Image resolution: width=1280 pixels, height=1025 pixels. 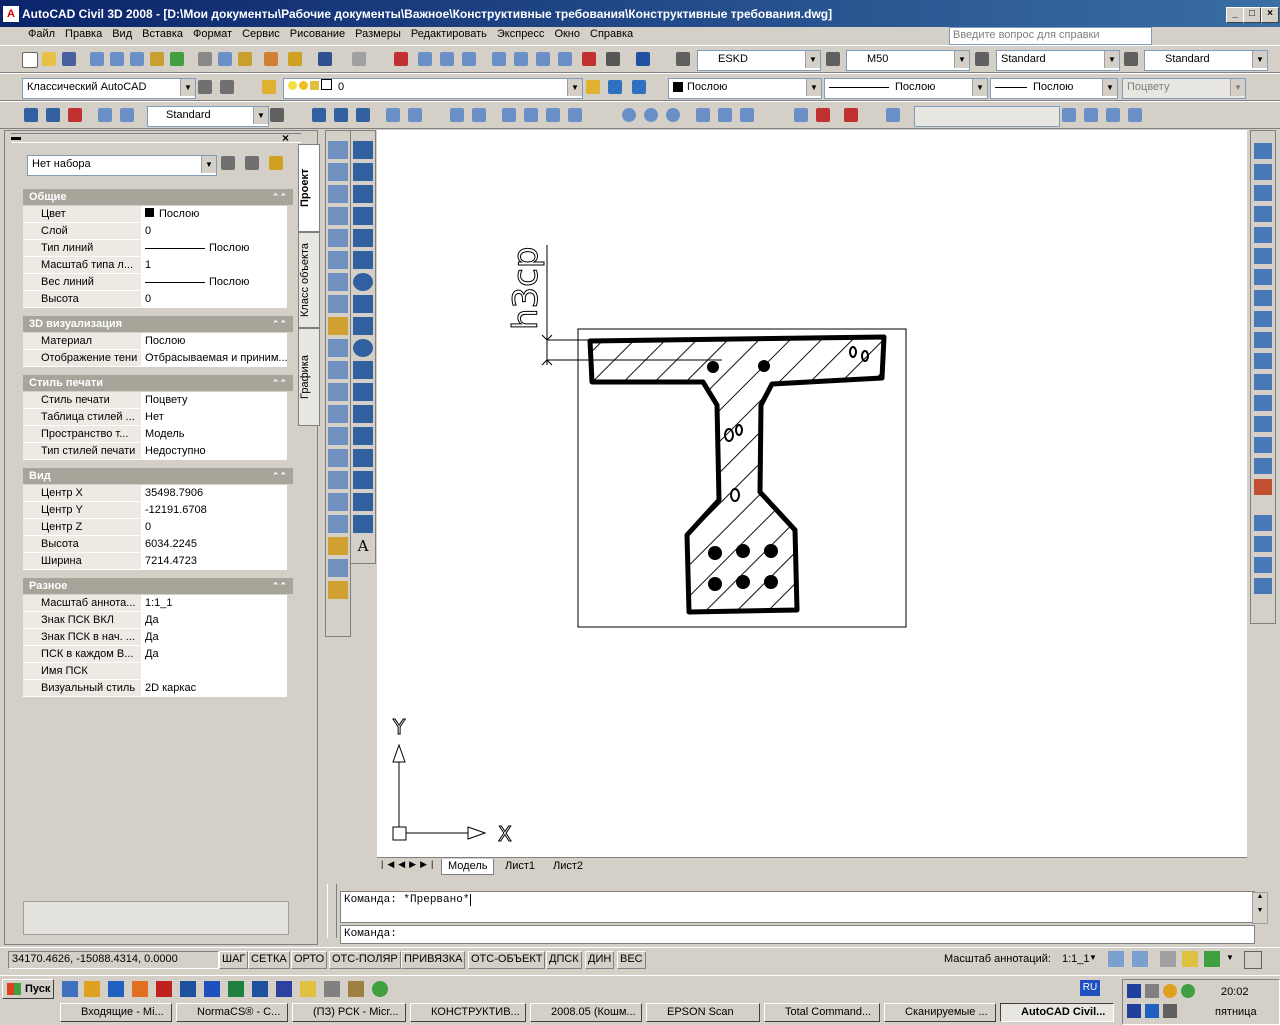 What do you see at coordinates (363, 150) in the screenshot?
I see `line-draw-icon` at bounding box center [363, 150].